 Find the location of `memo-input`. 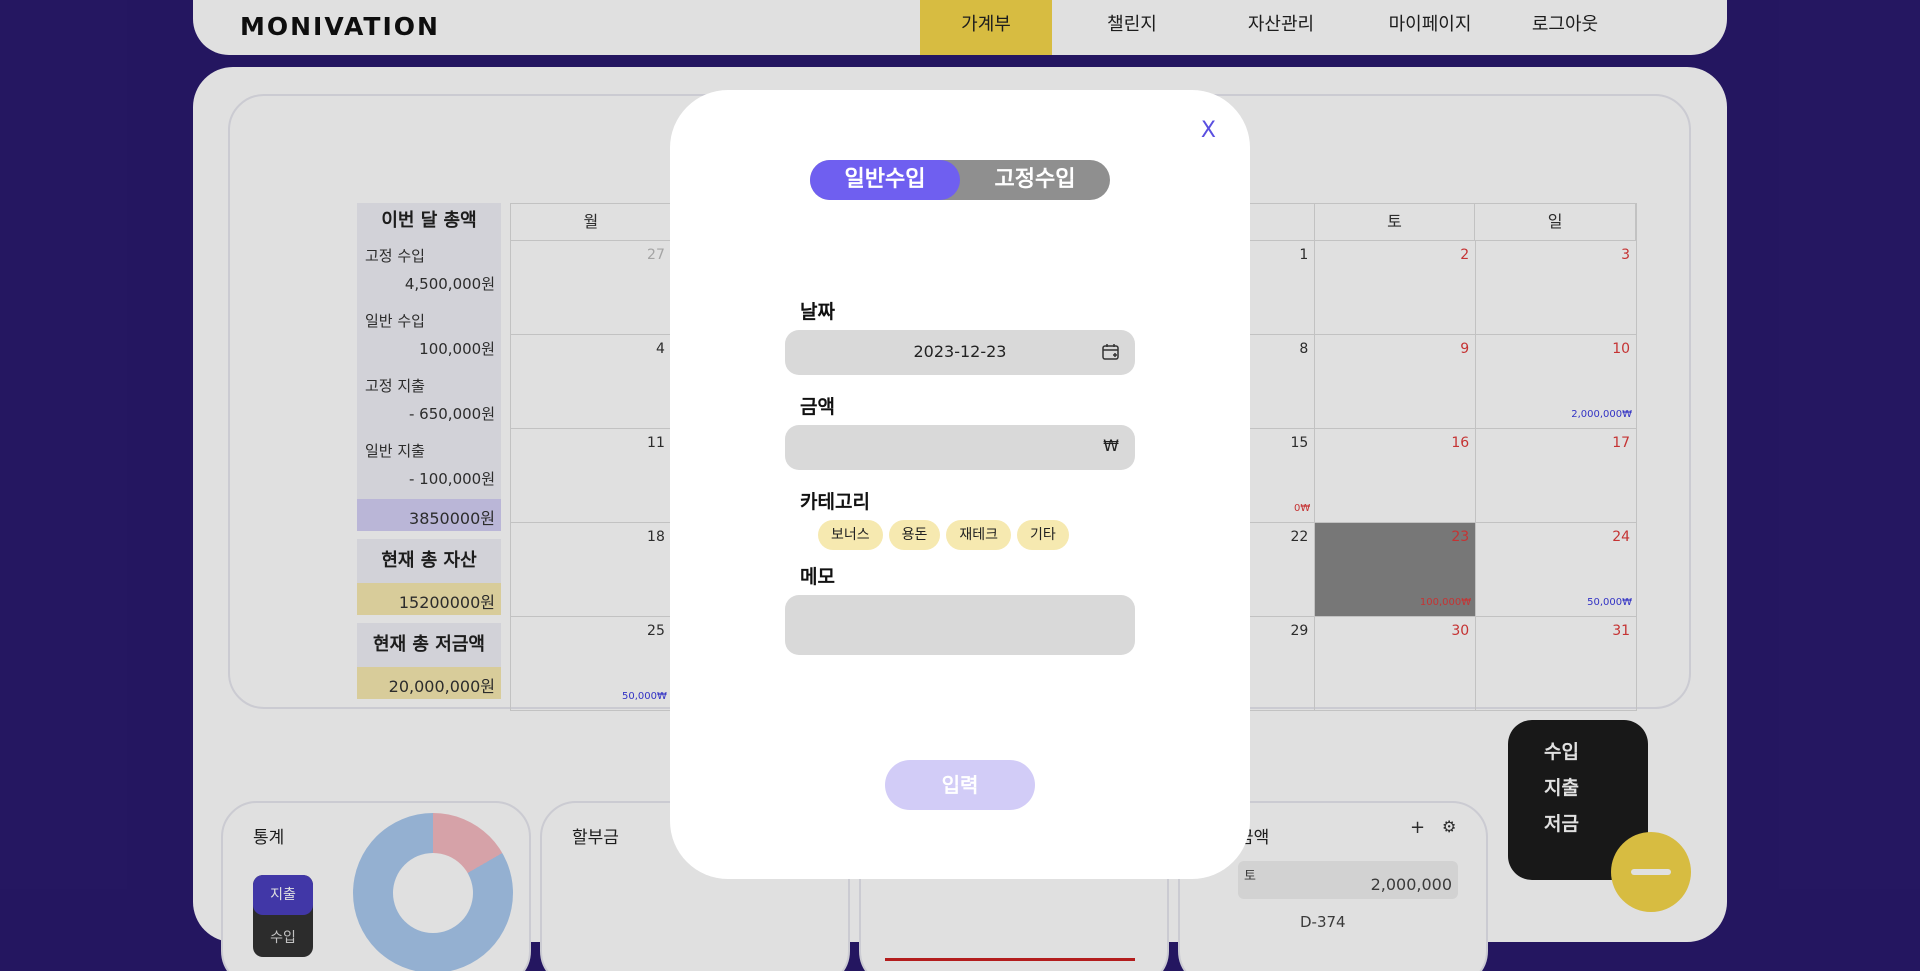

memo-input is located at coordinates (960, 625).